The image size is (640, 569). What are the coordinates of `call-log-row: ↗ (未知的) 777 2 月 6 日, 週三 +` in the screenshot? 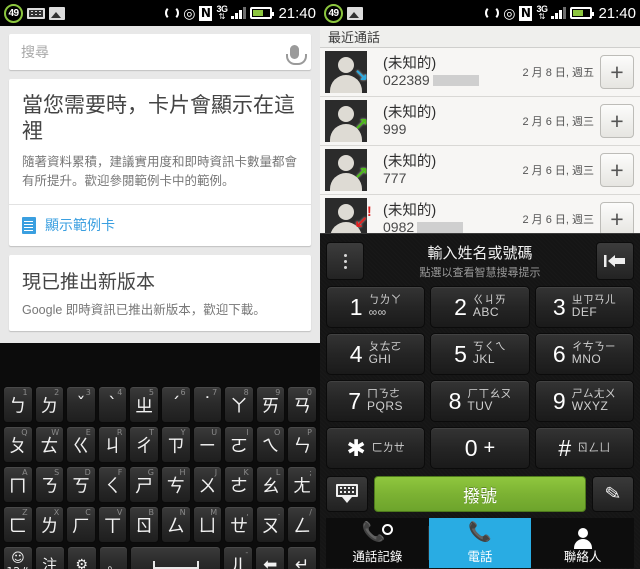 It's located at (480, 170).